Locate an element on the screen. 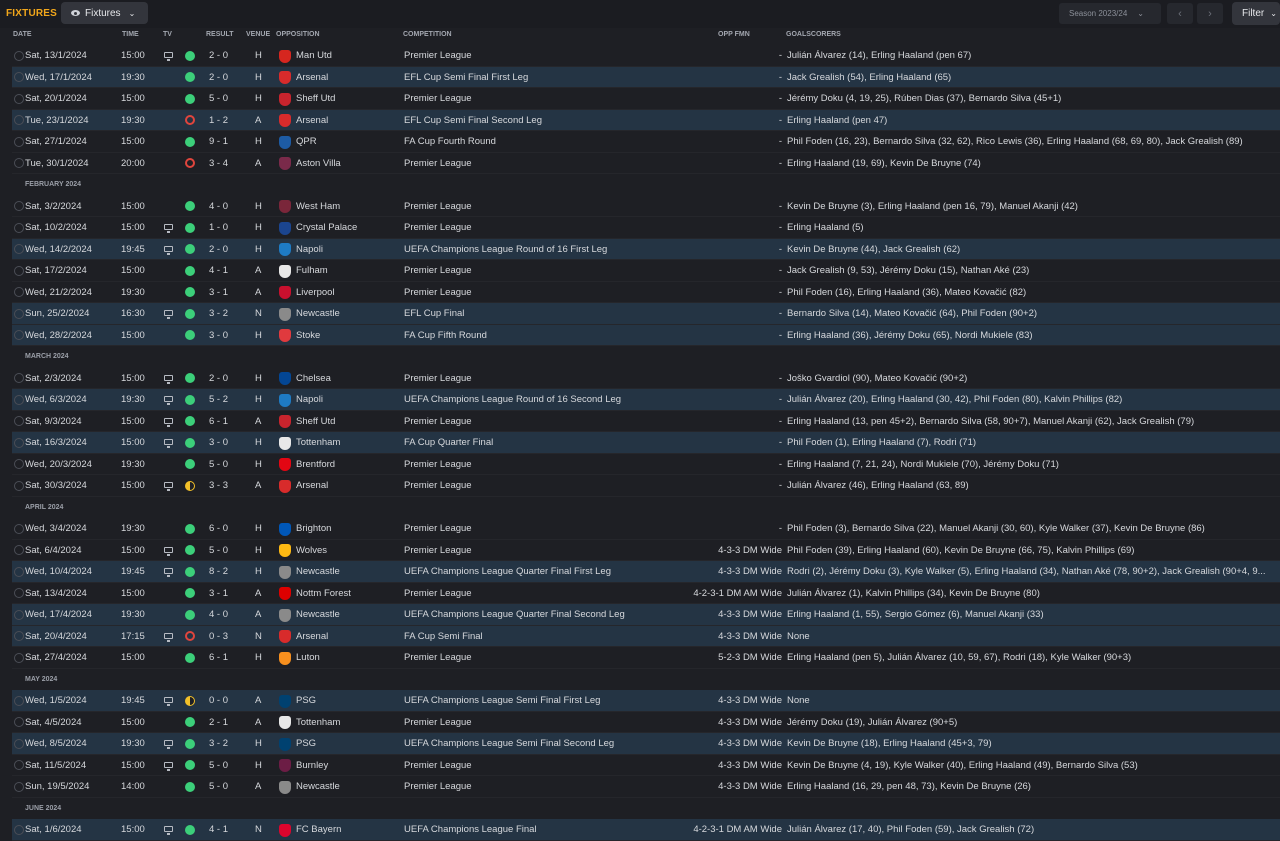  col-tv: TV is located at coordinates (167, 37).